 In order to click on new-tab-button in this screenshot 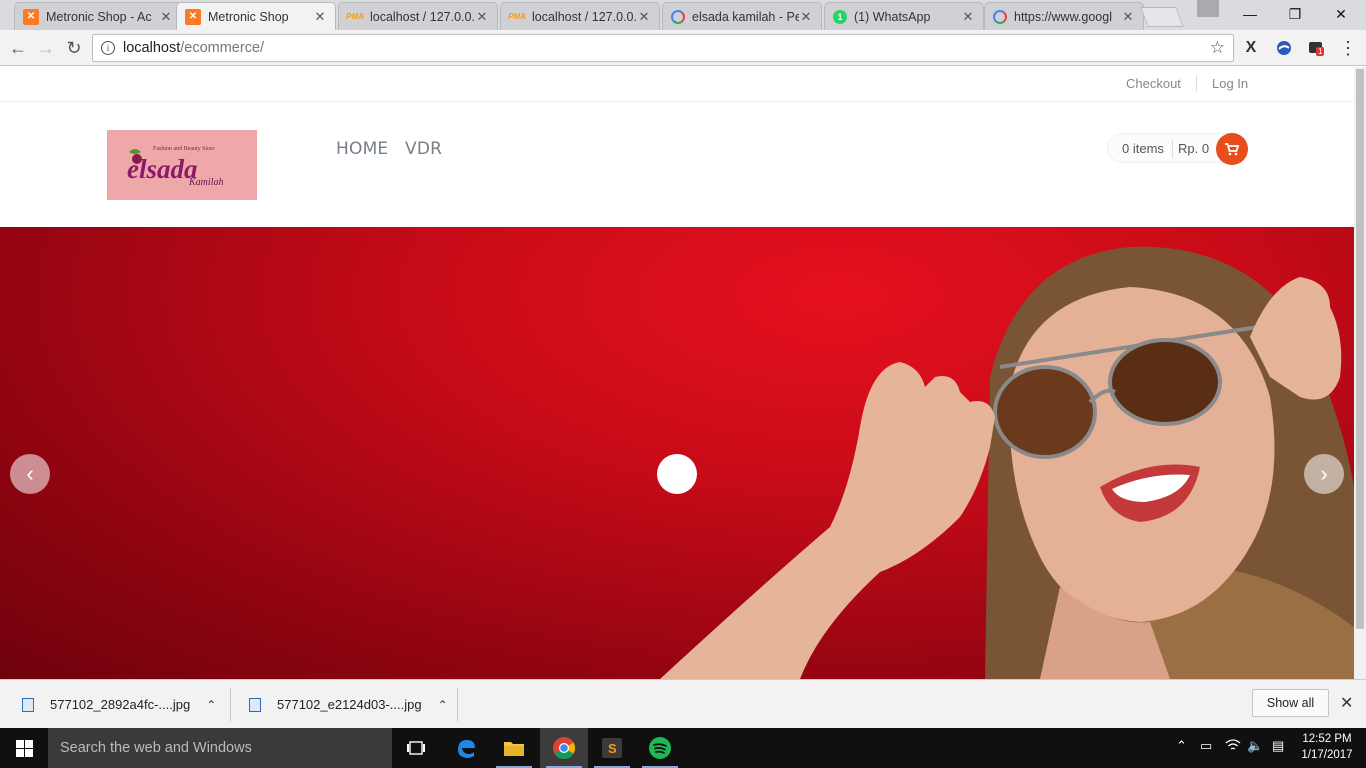, I will do `click(1162, 17)`.